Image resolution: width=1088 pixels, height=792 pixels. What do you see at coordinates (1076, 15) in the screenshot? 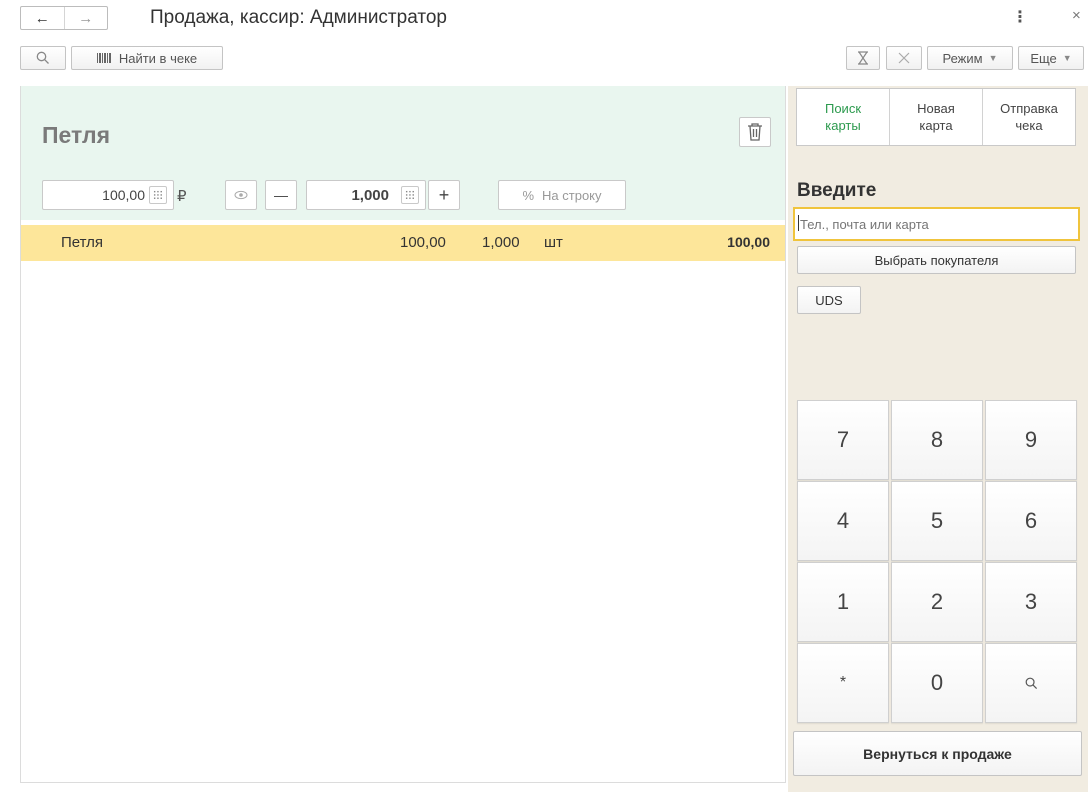
I see `close-icon: ×` at bounding box center [1076, 15].